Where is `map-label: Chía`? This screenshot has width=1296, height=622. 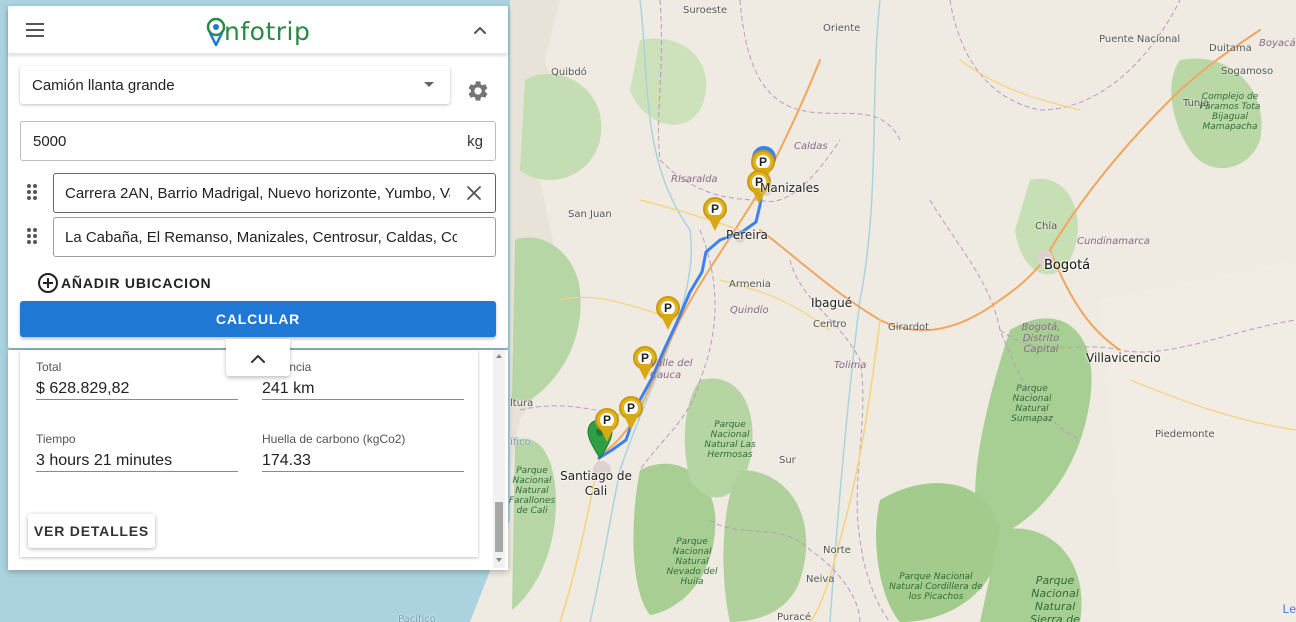
map-label: Chía is located at coordinates (1046, 226).